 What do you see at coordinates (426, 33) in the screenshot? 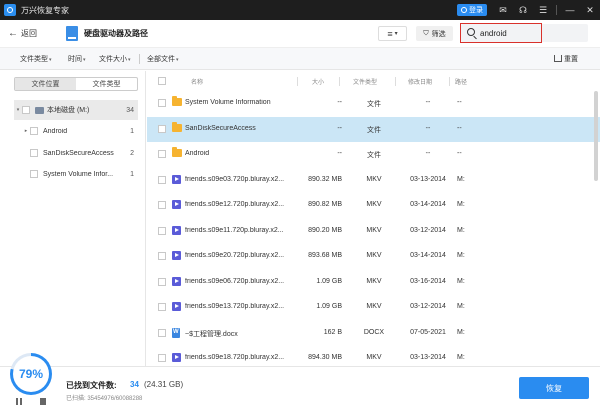
I see `funnel-icon: ⛉` at bounding box center [426, 33].